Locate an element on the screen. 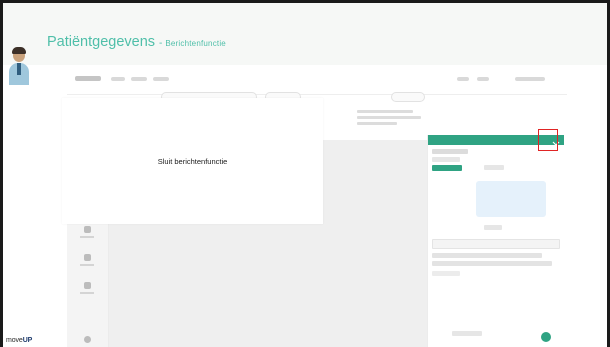 The width and height of the screenshot is (610, 347). app-topbar is located at coordinates (317, 82).